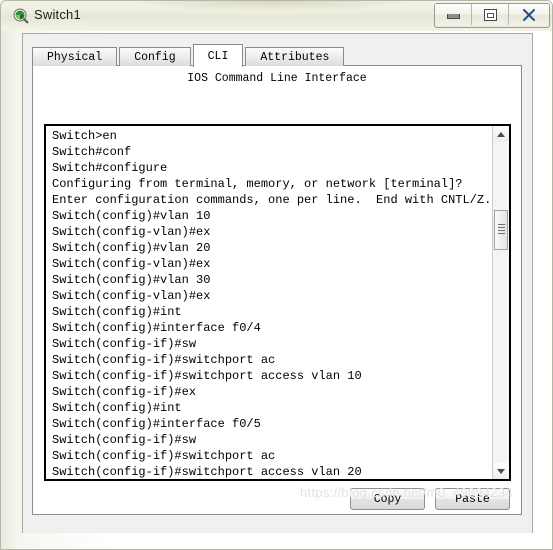  What do you see at coordinates (271, 6) in the screenshot?
I see `titlebar-highlight` at bounding box center [271, 6].